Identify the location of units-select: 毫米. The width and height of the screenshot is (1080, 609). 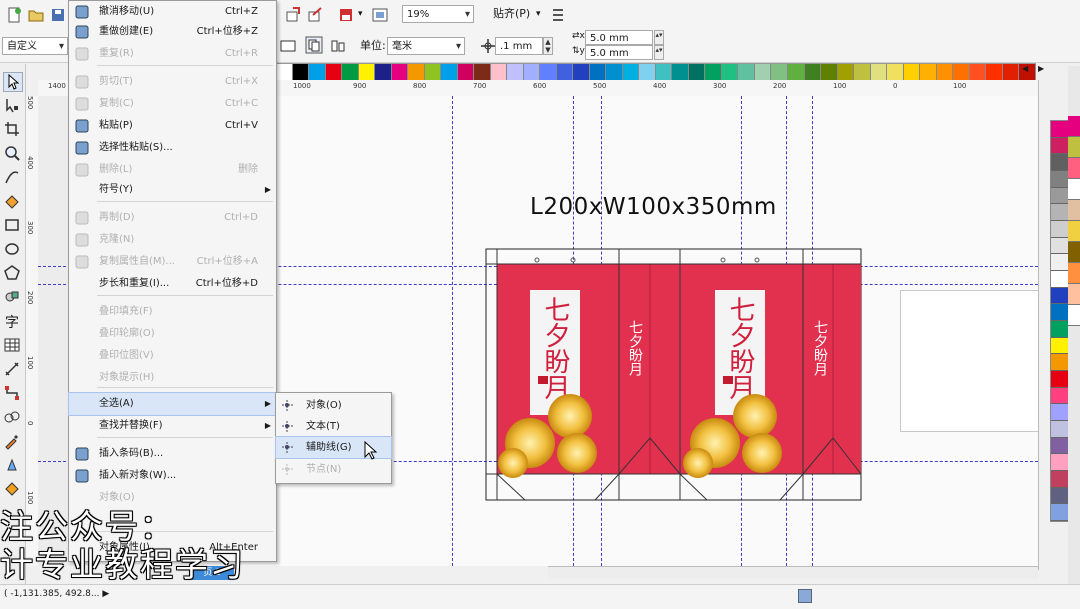
(426, 46).